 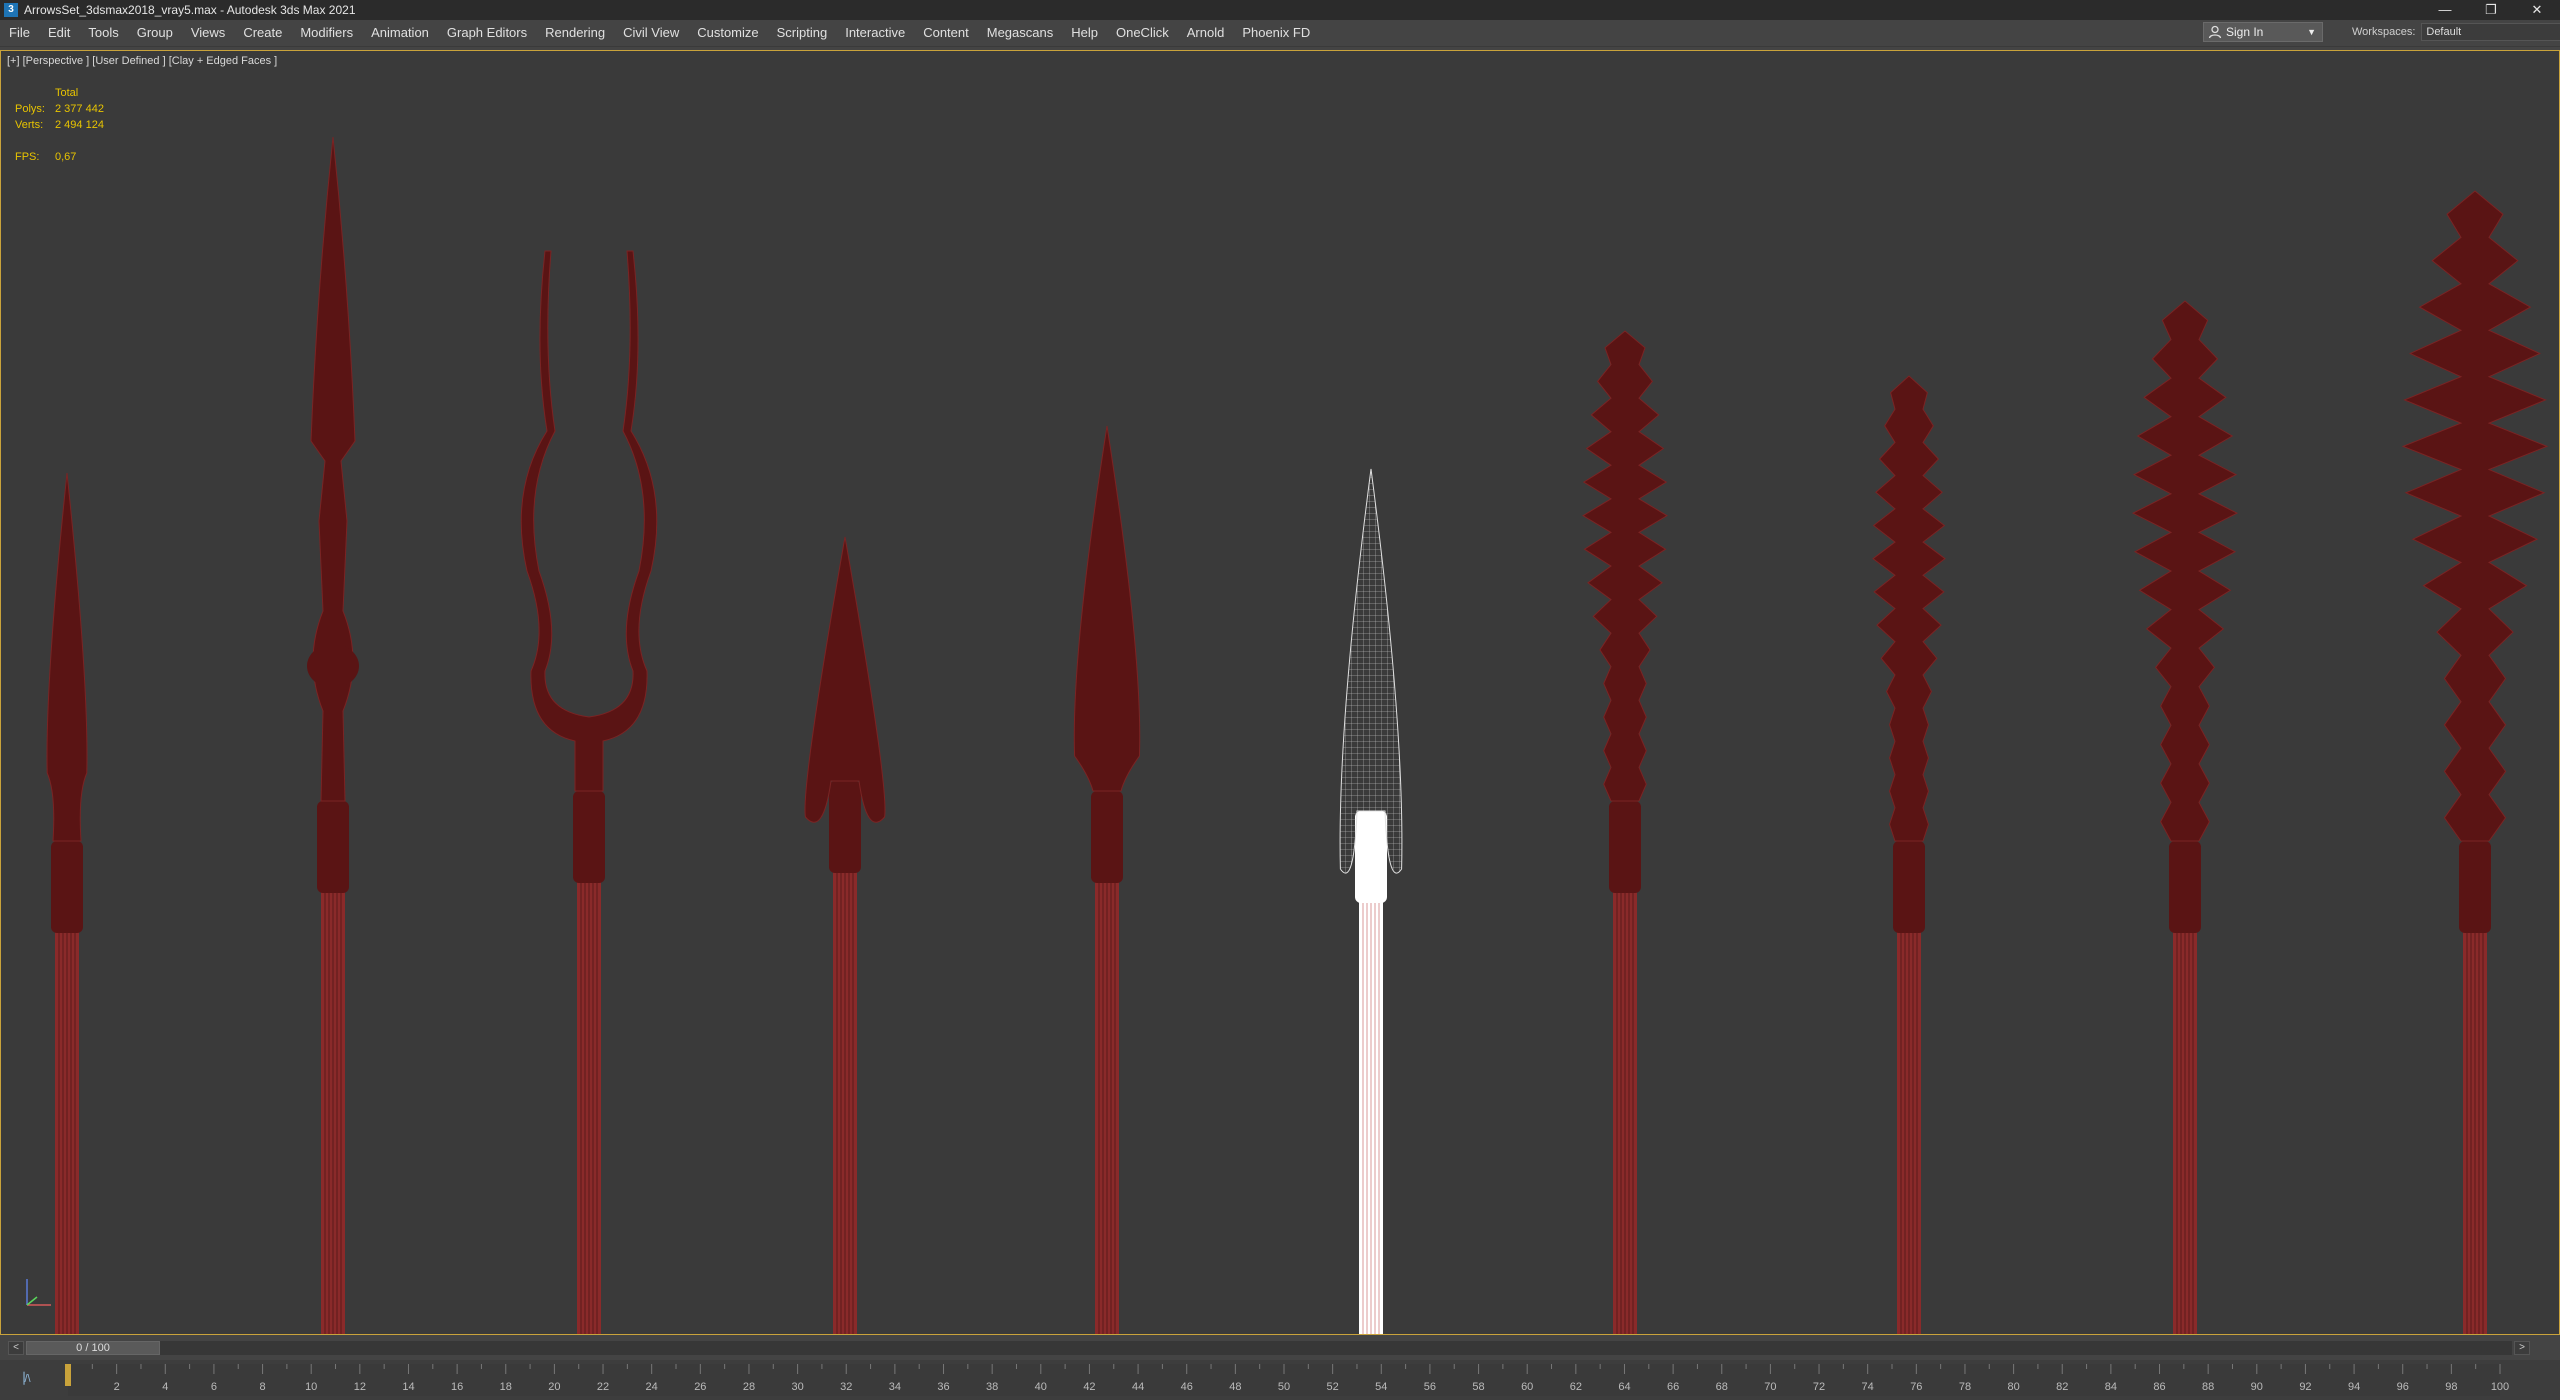 What do you see at coordinates (19, 33) in the screenshot?
I see `menu-file: File` at bounding box center [19, 33].